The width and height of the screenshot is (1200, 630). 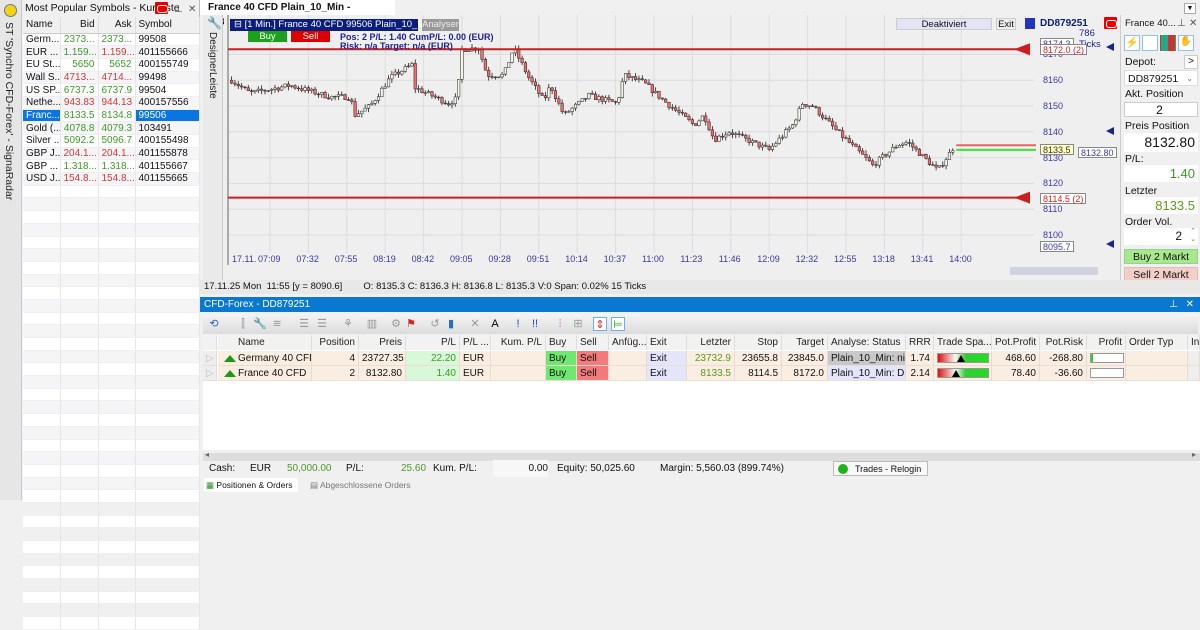 What do you see at coordinates (618, 324) in the screenshot?
I see `filter-icon: ⊨` at bounding box center [618, 324].